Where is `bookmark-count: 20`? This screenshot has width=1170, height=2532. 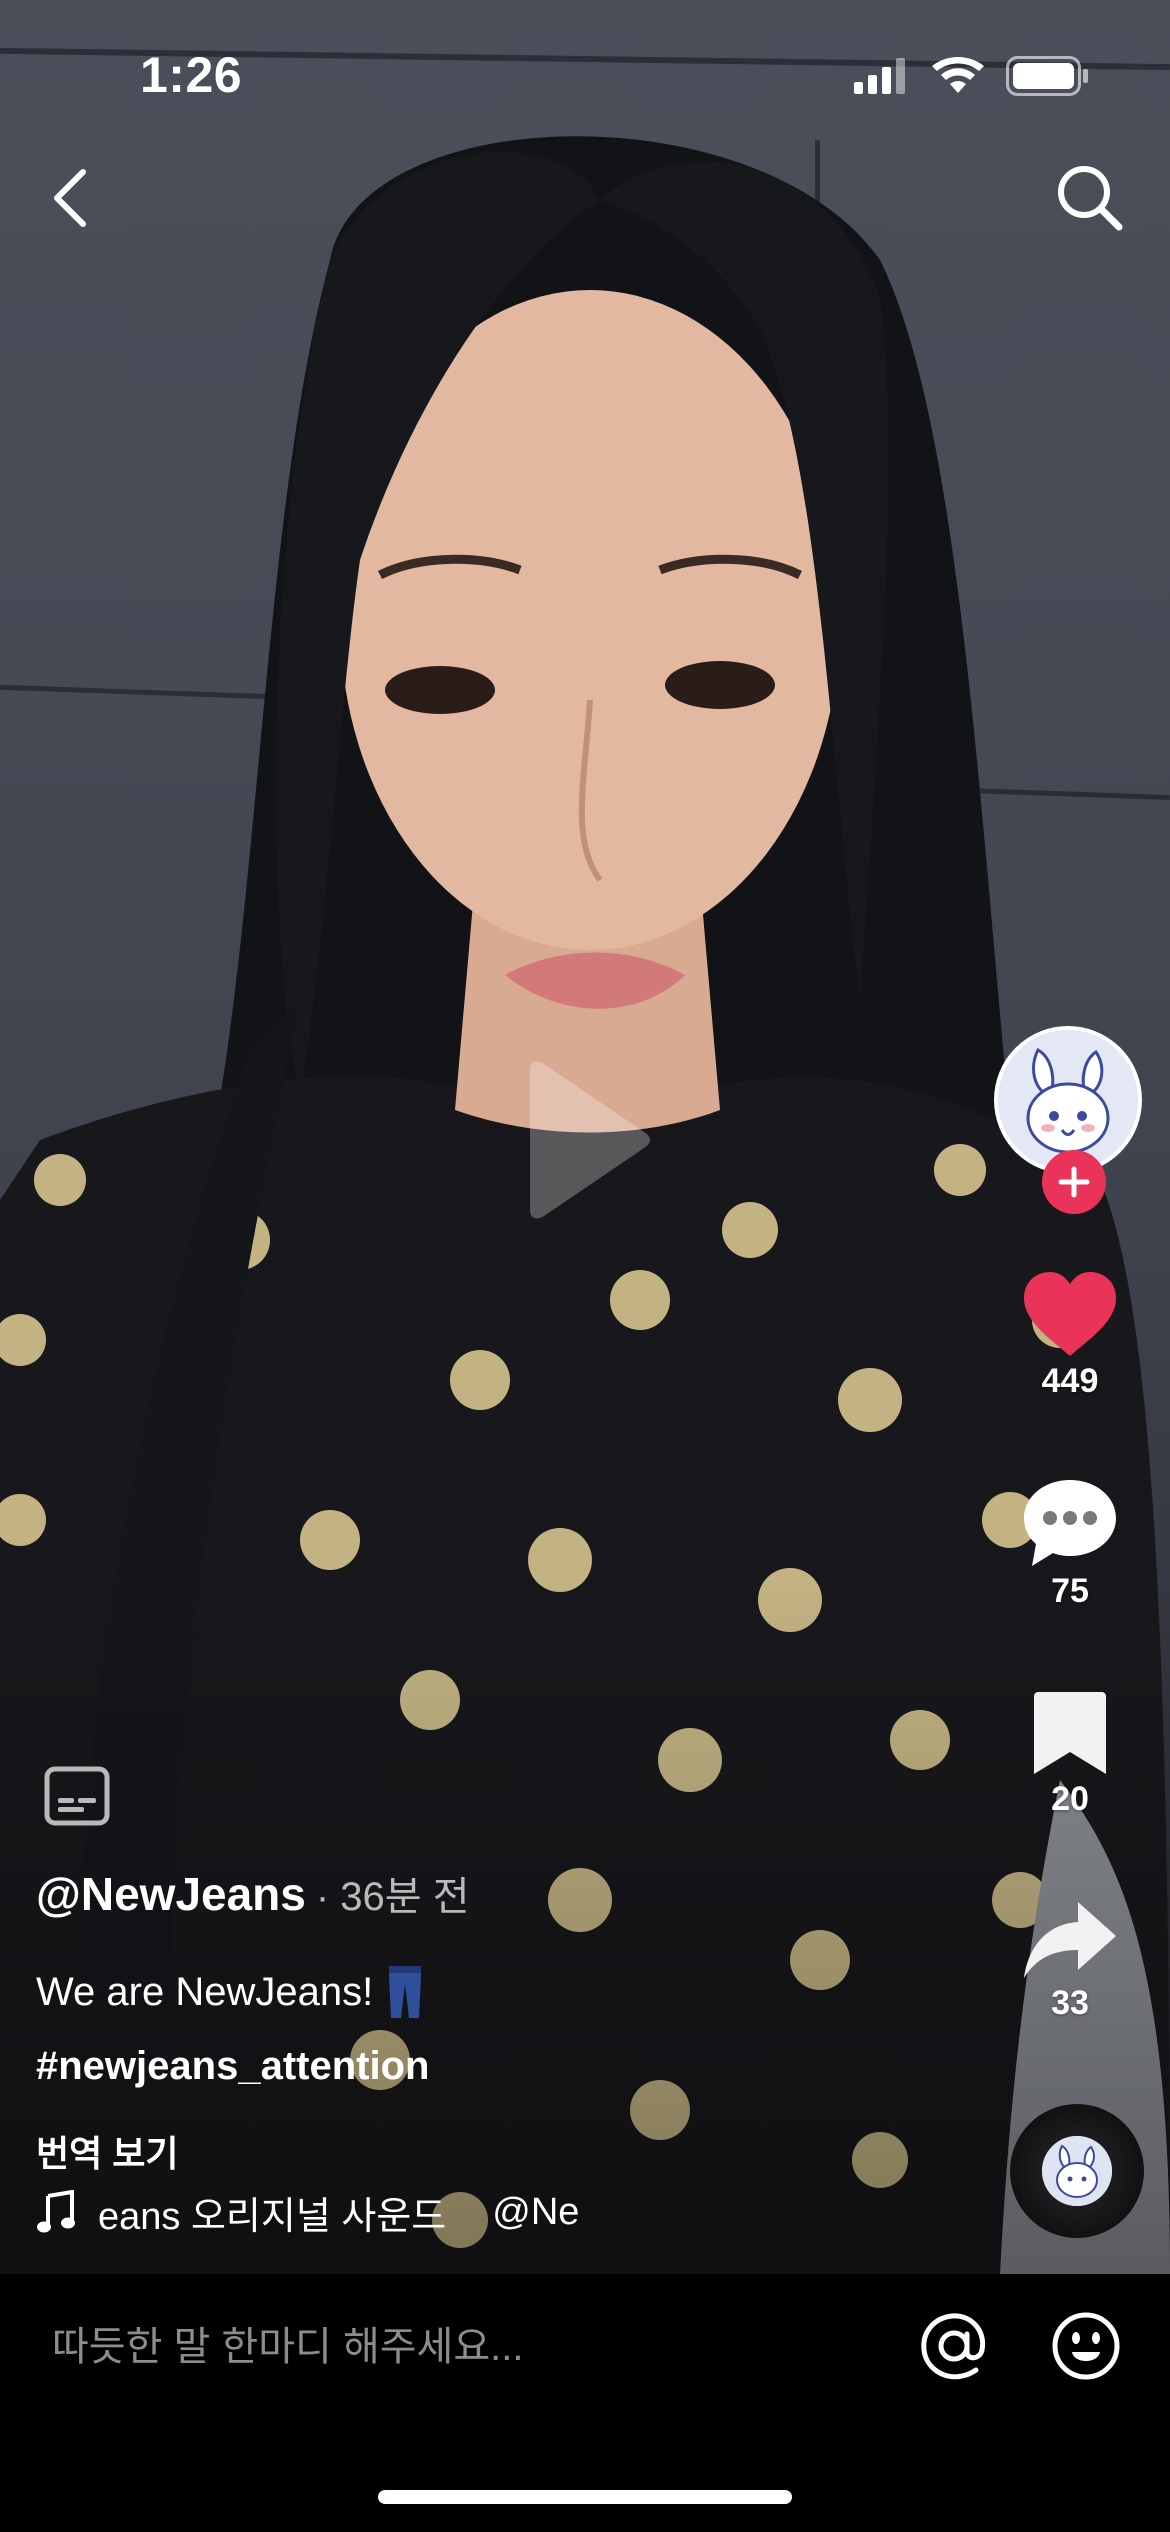
bookmark-count: 20 is located at coordinates (1070, 1799).